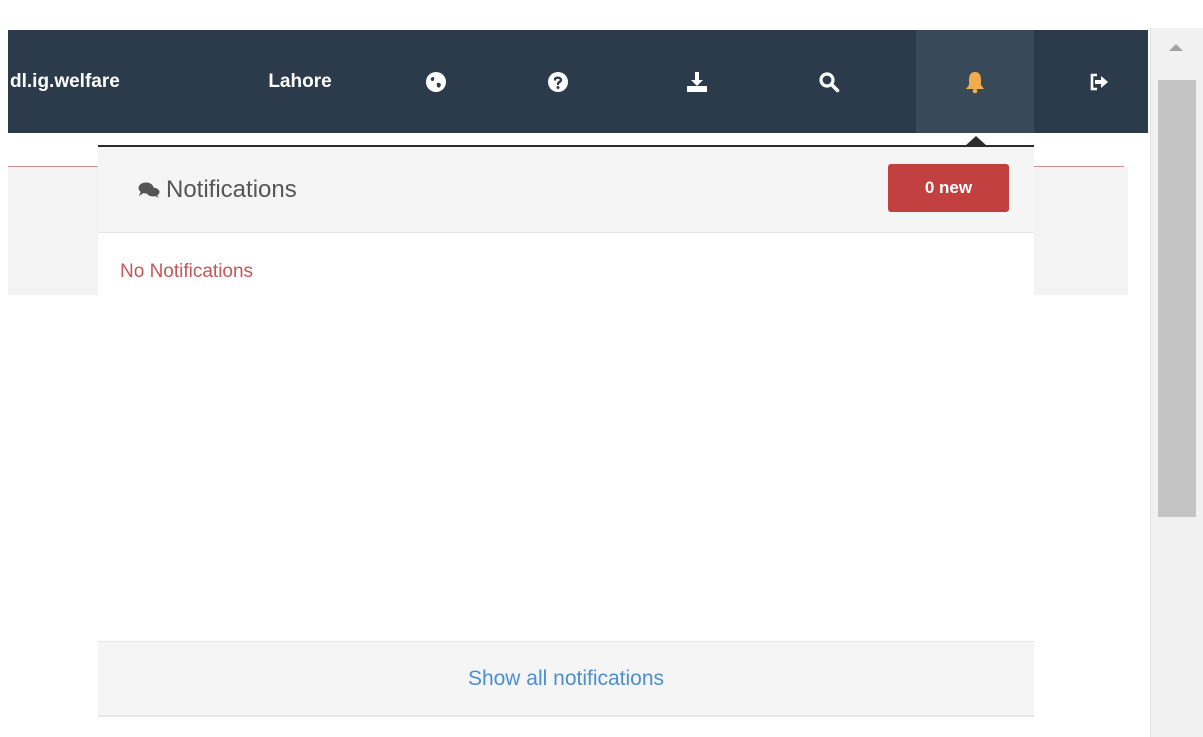  Describe the element at coordinates (149, 190) in the screenshot. I see `comments-icon` at that location.